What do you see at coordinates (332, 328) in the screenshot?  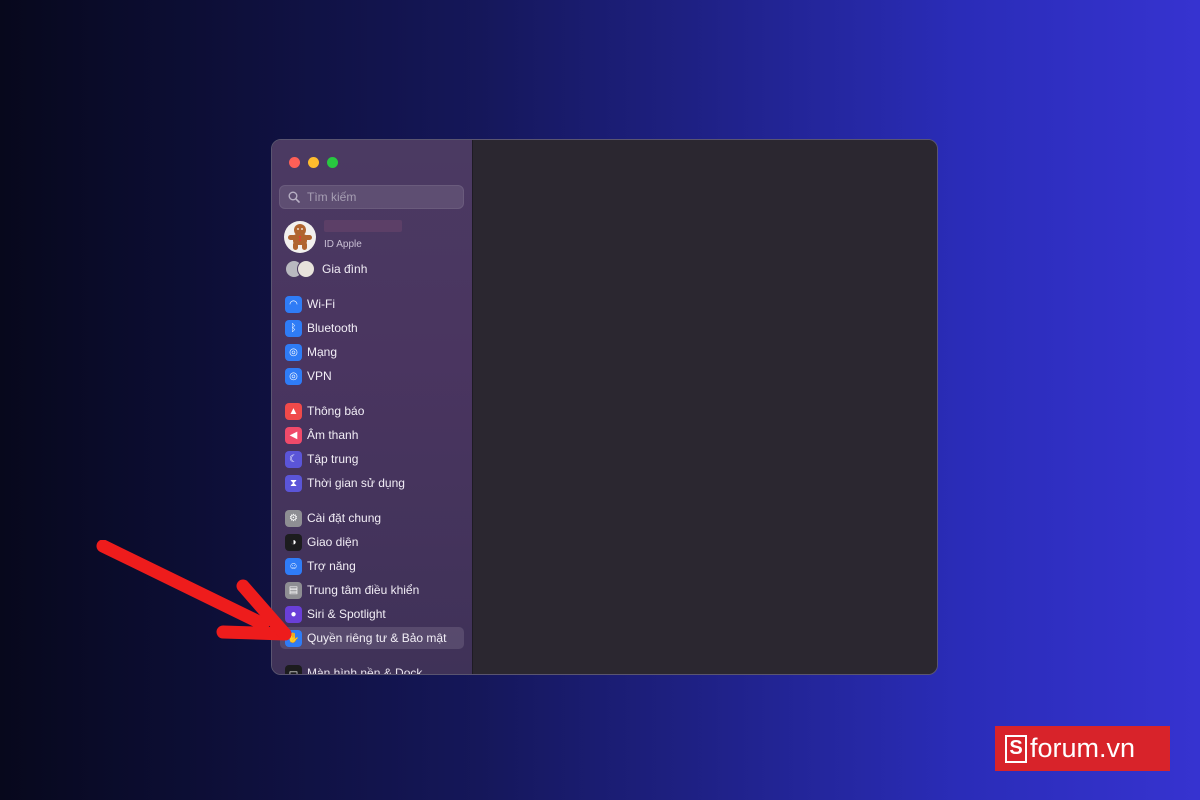 I see `sidebar-item-label: Bluetooth` at bounding box center [332, 328].